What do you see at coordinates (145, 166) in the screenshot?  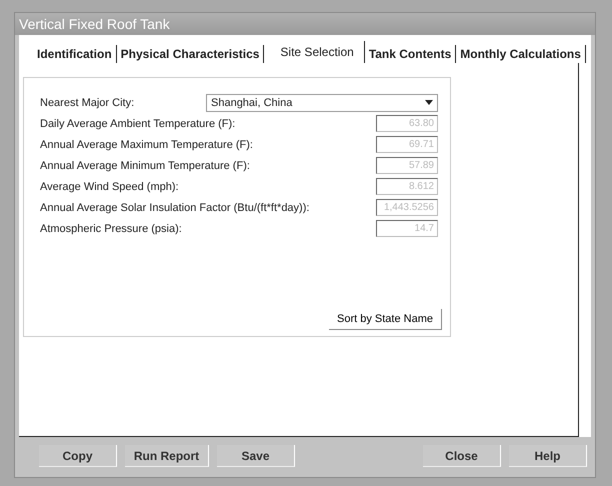 I see `field-label: Annual Average Minimum Temperature (F):` at bounding box center [145, 166].